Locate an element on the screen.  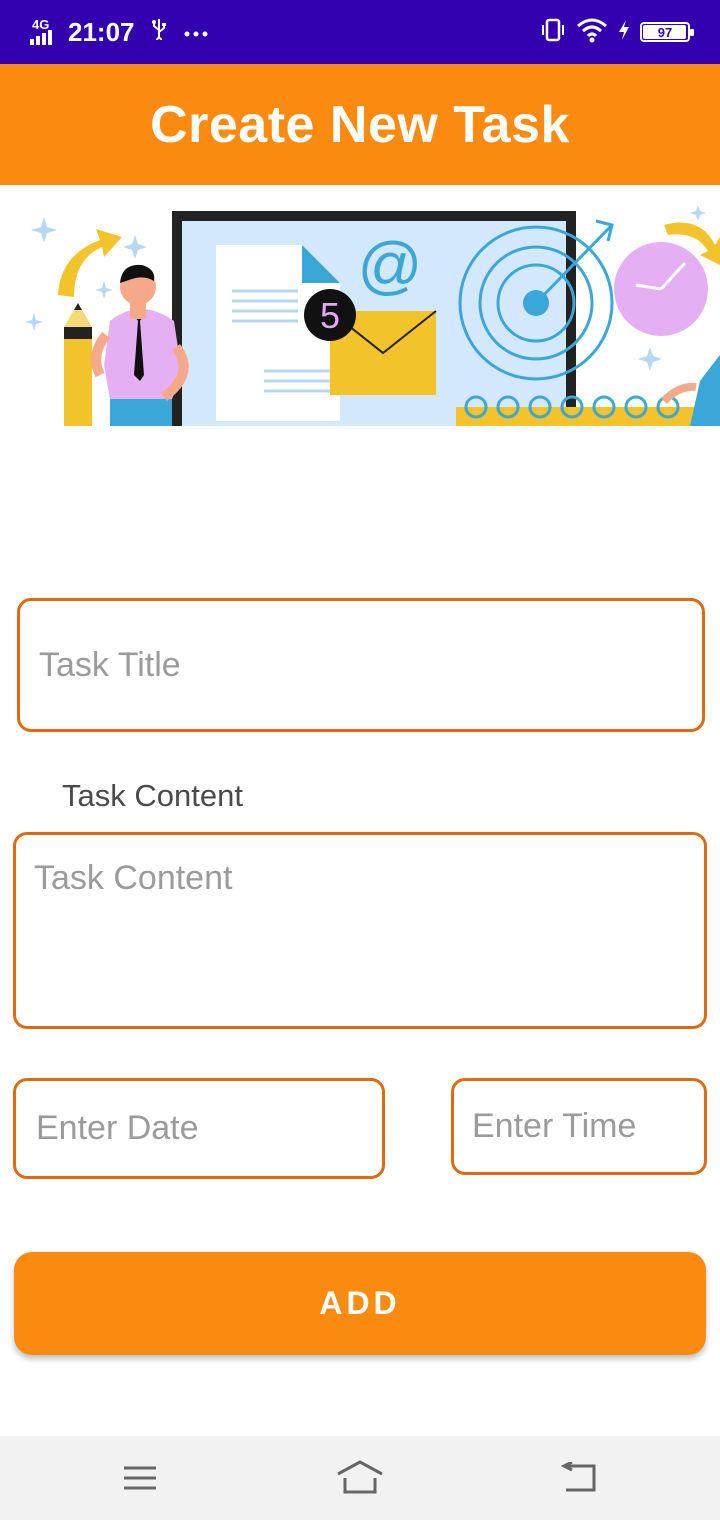
task-content-input is located at coordinates (360, 930).